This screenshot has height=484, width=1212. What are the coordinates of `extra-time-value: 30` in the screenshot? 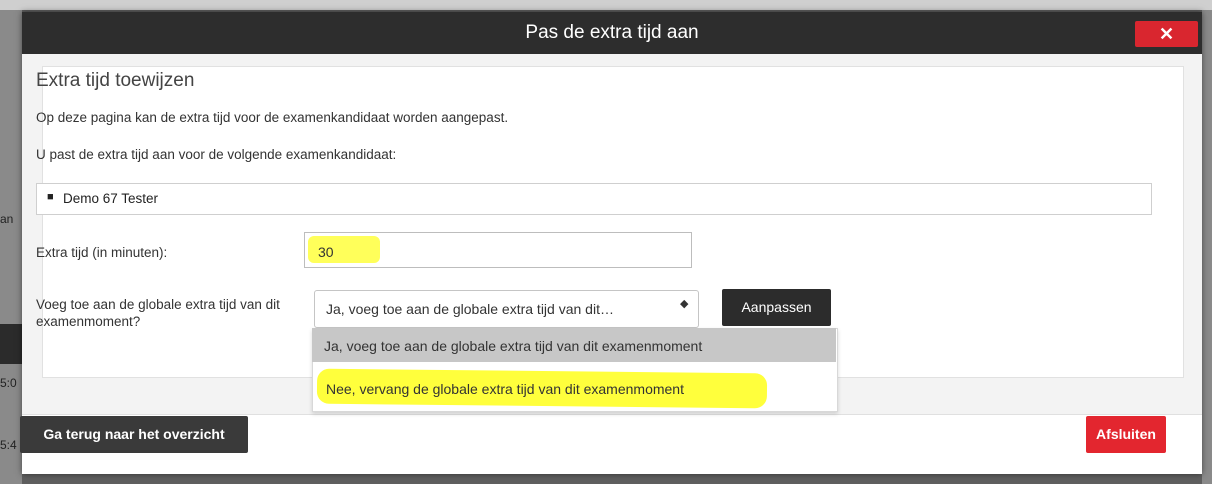 It's located at (326, 252).